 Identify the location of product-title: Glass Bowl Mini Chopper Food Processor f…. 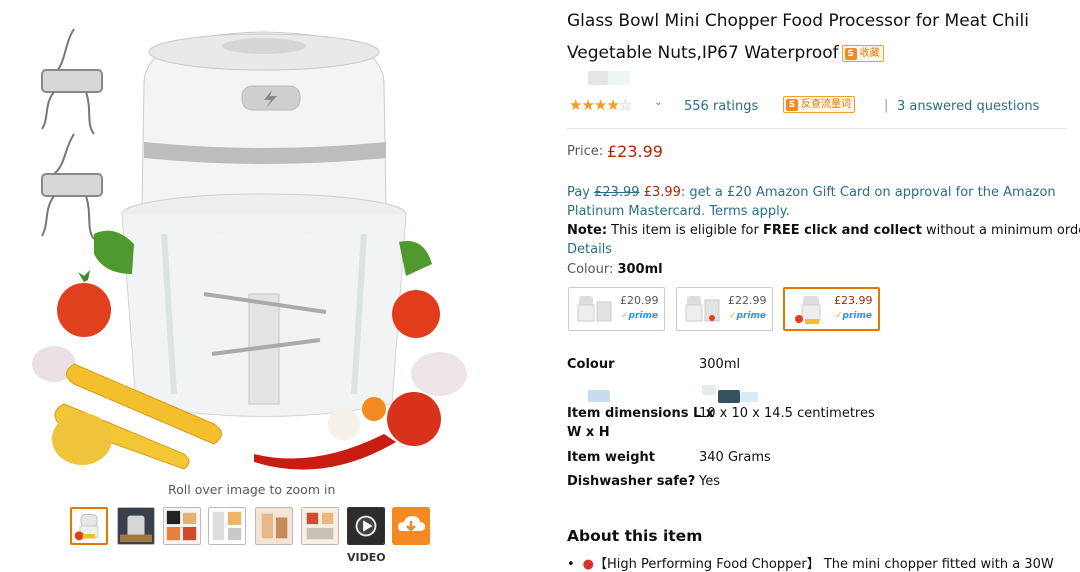
(798, 21).